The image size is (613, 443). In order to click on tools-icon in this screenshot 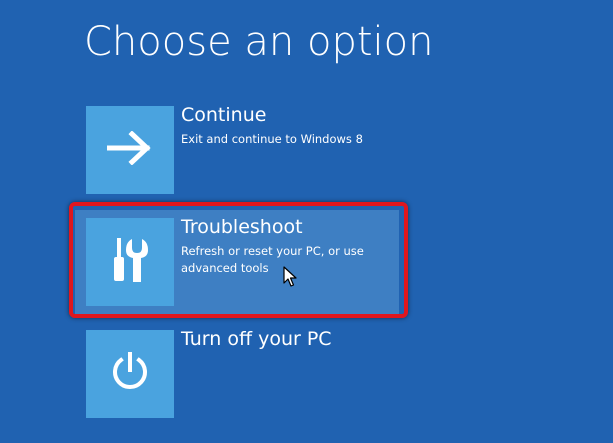, I will do `click(130, 262)`.